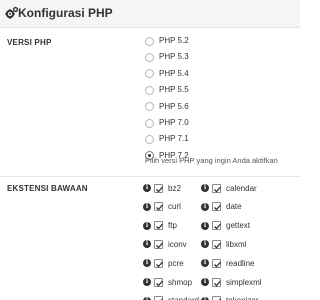 Image resolution: width=320 pixels, height=300 pixels. I want to click on php-version-option: PHP 5.2, so click(167, 41).